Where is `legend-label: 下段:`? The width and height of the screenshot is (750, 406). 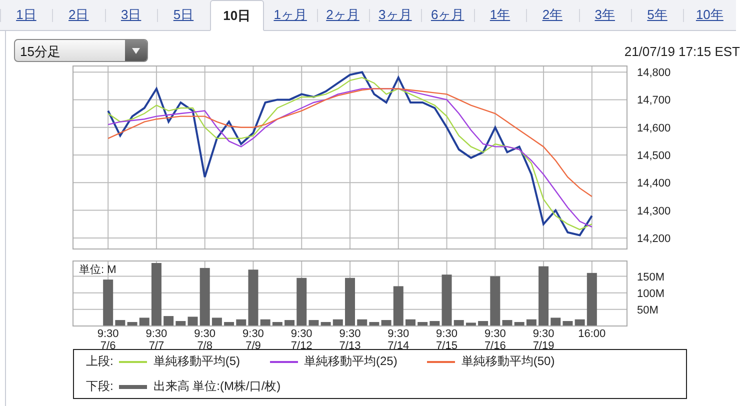 legend-label: 下段: is located at coordinates (100, 386).